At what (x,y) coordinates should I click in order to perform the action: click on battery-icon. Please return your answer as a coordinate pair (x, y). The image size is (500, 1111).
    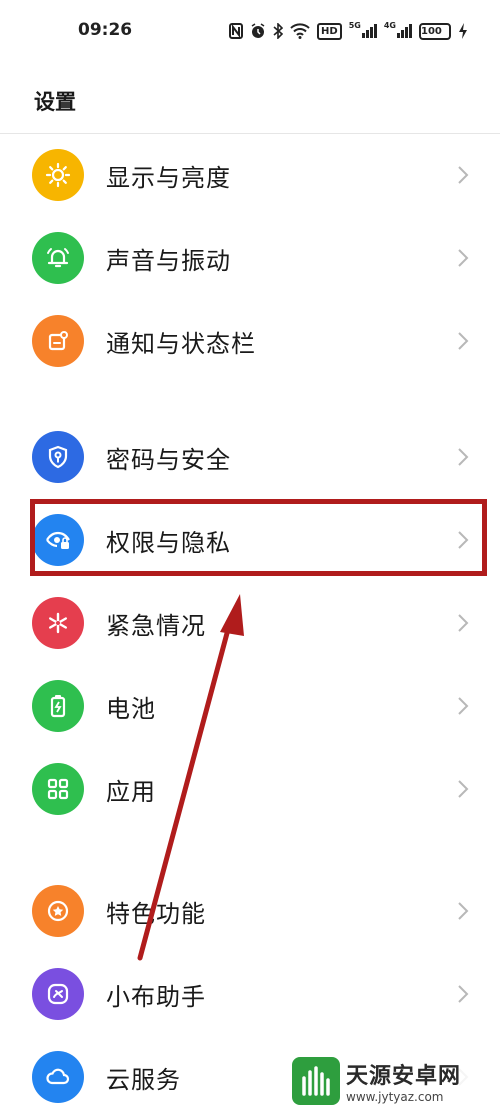
    Looking at the image, I should click on (58, 706).